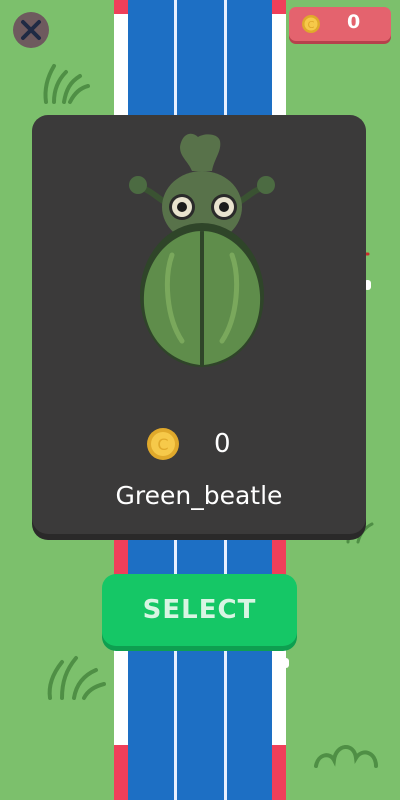  What do you see at coordinates (199, 610) in the screenshot?
I see `select-button: SELECT` at bounding box center [199, 610].